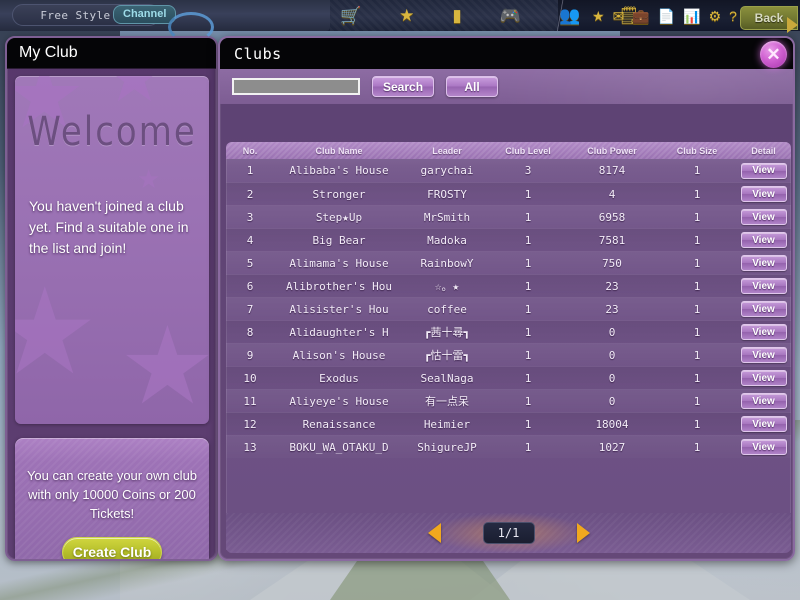 The height and width of the screenshot is (600, 800). Describe the element at coordinates (508, 239) in the screenshot. I see `table-row: 4 Big Bear Madoka 1 7581 1 View` at that location.